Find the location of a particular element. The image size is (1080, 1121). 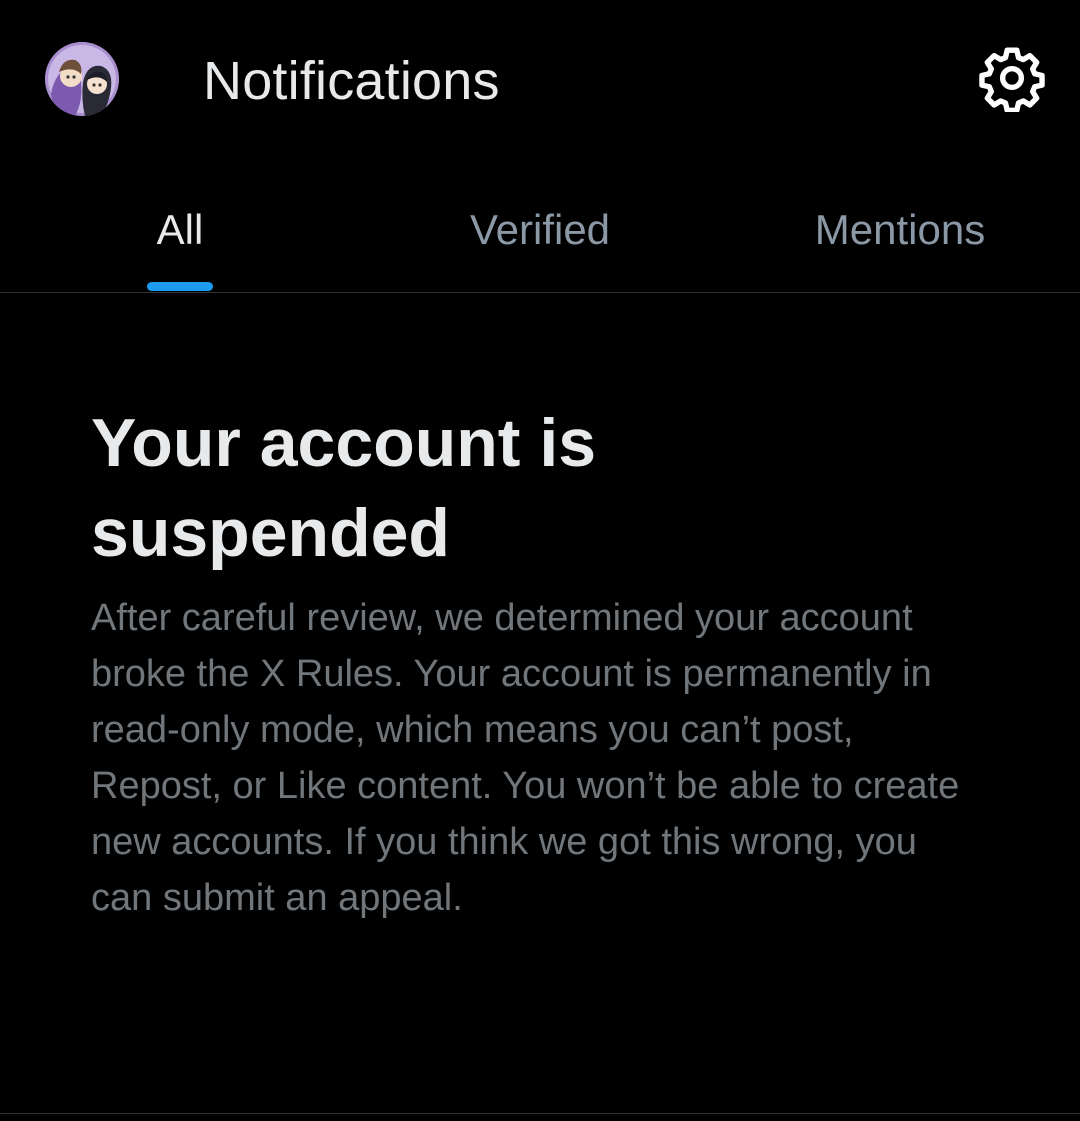

avatar is located at coordinates (82, 79).